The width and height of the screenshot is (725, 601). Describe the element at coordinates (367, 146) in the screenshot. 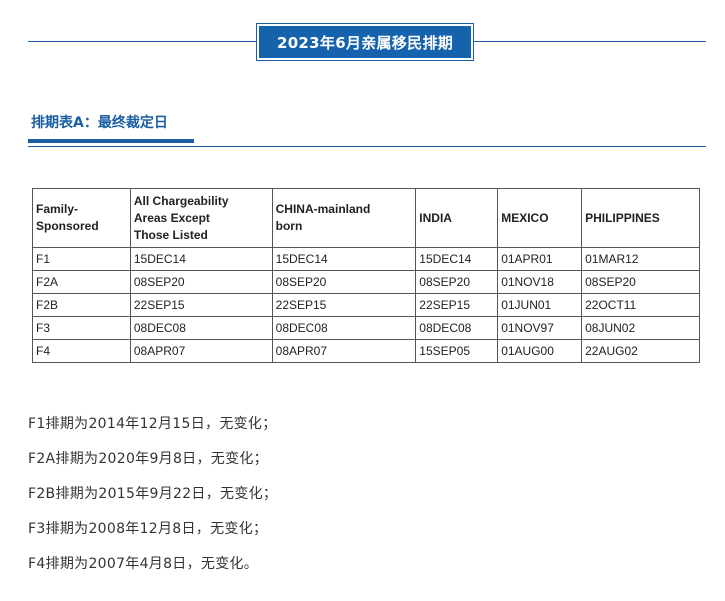

I see `section-divider` at that location.